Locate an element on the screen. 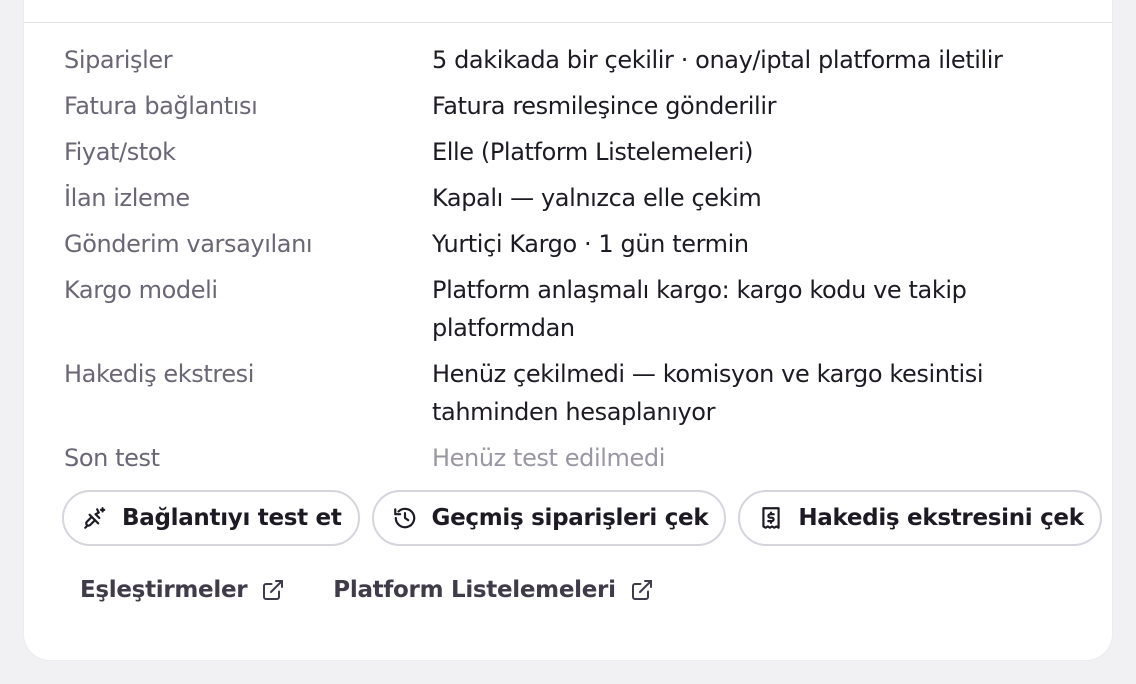 This screenshot has width=1136, height=684. footer-links: Eşleştirmeler Platform Listelemeleri is located at coordinates (367, 590).